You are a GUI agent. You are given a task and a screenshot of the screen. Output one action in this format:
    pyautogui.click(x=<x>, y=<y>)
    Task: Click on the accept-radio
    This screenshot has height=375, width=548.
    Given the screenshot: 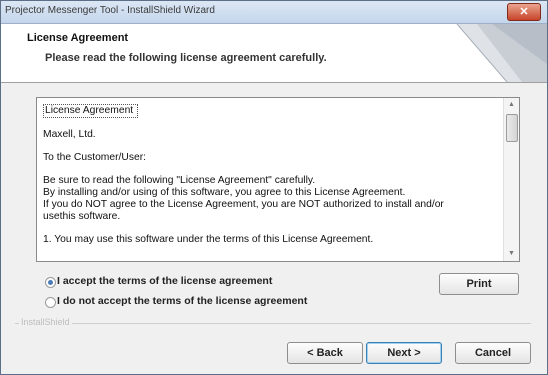 What is the action you would take?
    pyautogui.click(x=50, y=282)
    